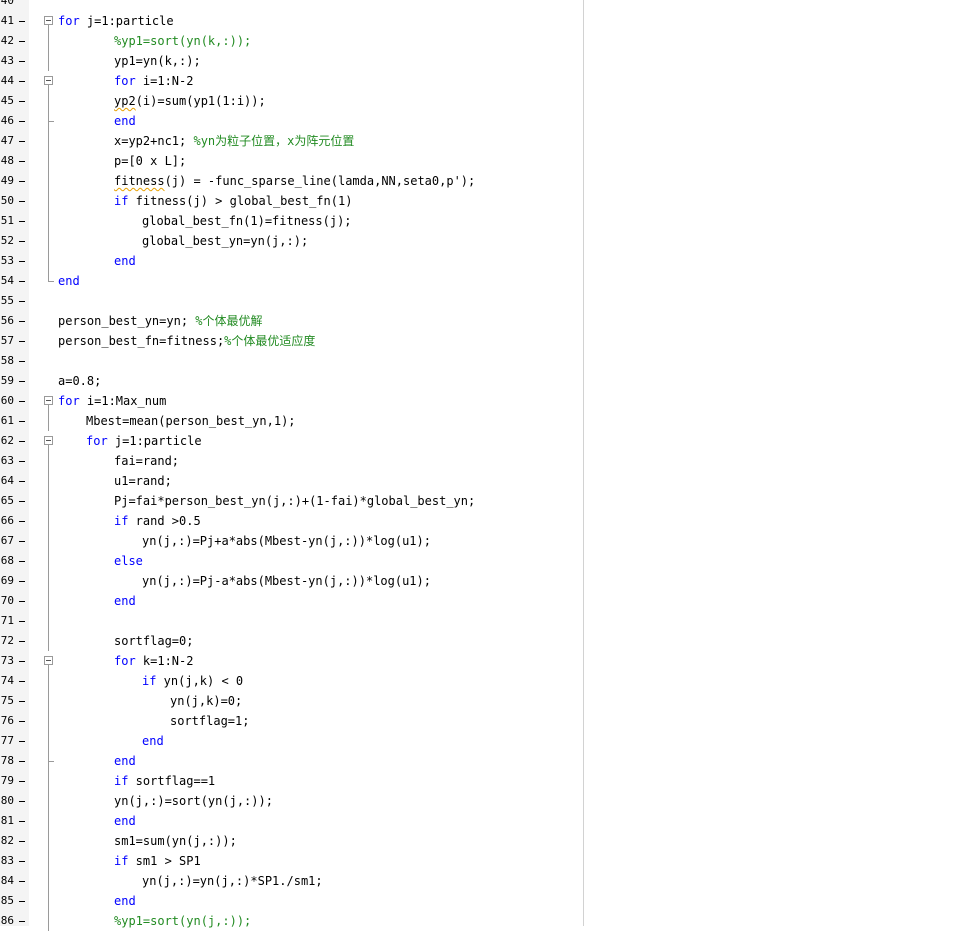 This screenshot has width=977, height=931. I want to click on code-text: for i=1:Max_num, so click(112, 401).